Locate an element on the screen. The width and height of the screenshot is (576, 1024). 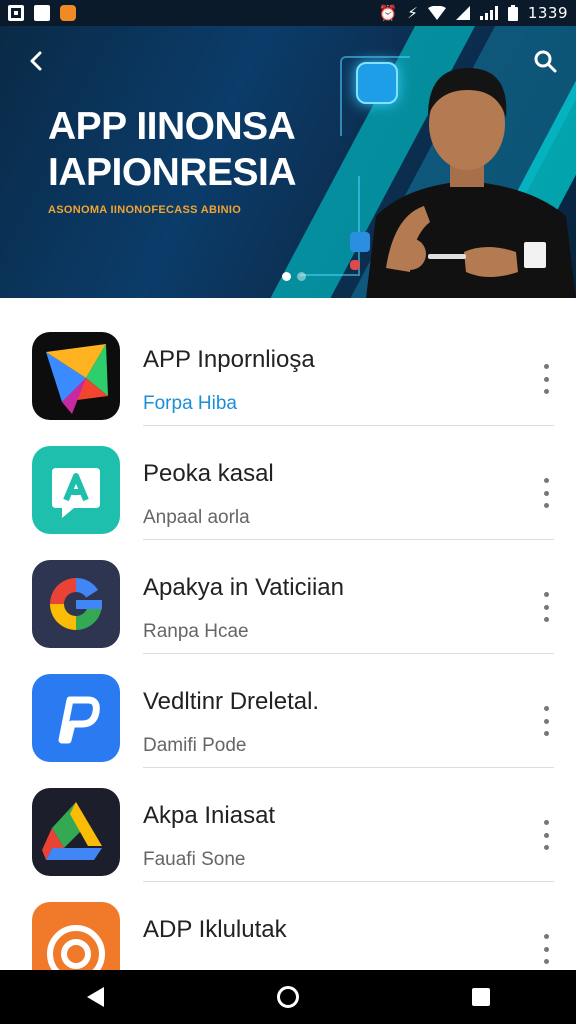
app-title: APP Inpornlioşa is located at coordinates (229, 359).